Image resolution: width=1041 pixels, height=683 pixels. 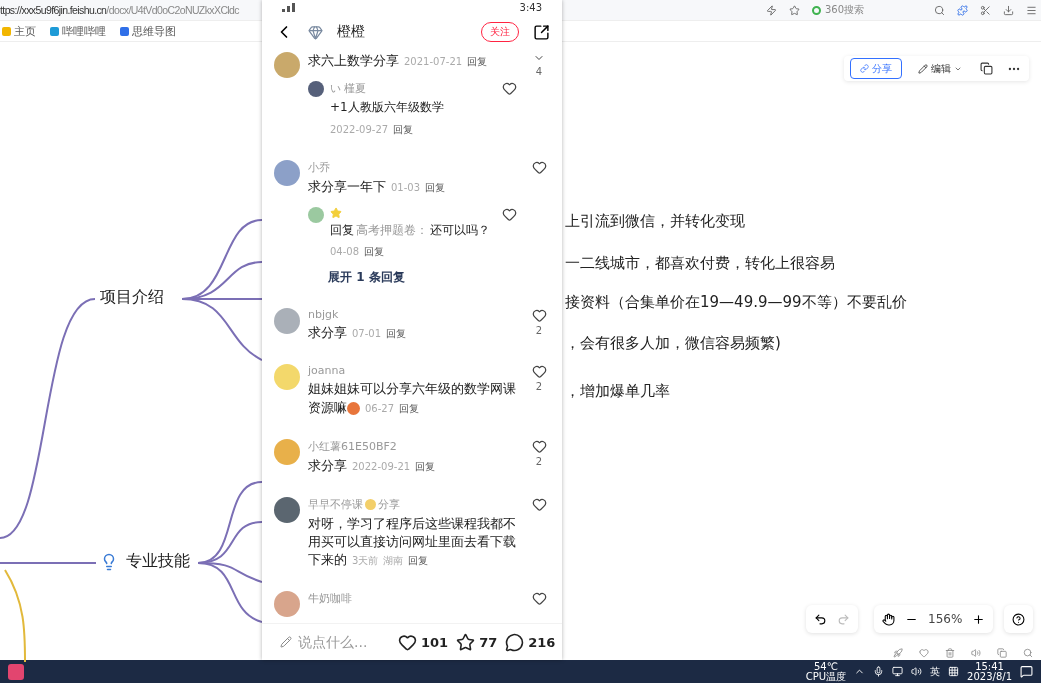 What do you see at coordinates (132, 297) in the screenshot?
I see `mindmap-node: 项目介绍` at bounding box center [132, 297].